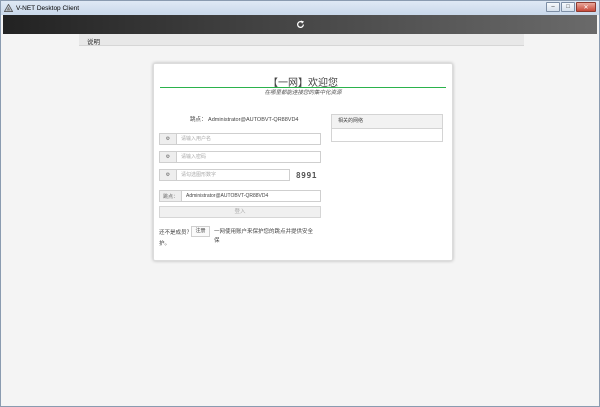  Describe the element at coordinates (168, 139) in the screenshot. I see `user-icon: ⚙` at that location.